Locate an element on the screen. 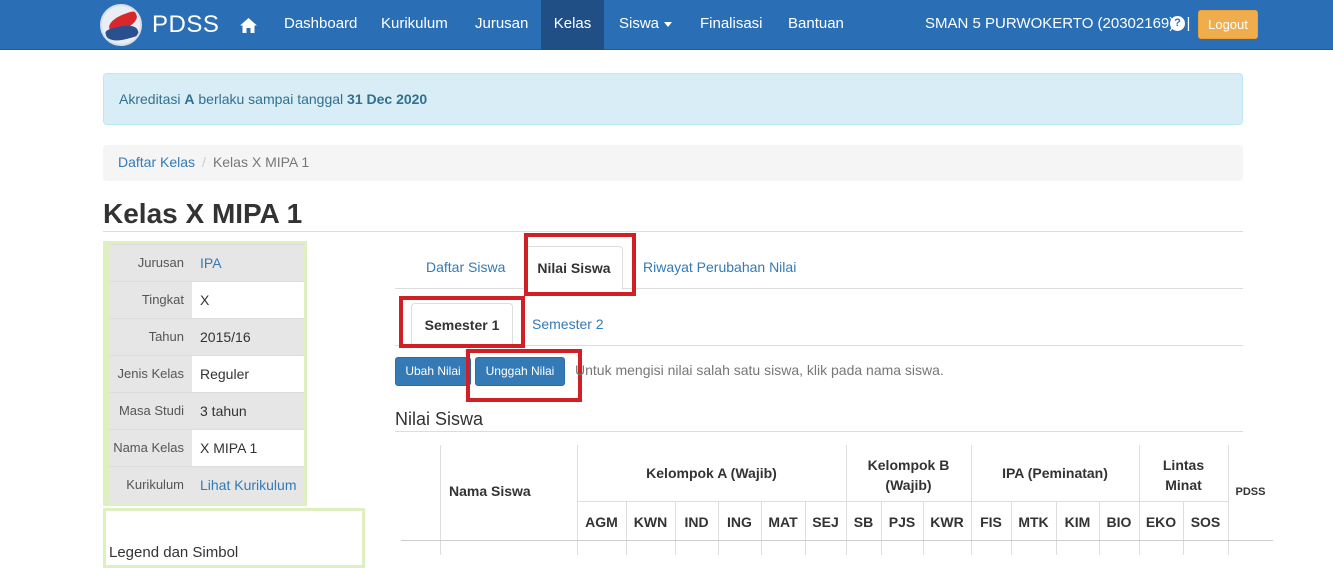  subject-header: EKO is located at coordinates (1161, 522).